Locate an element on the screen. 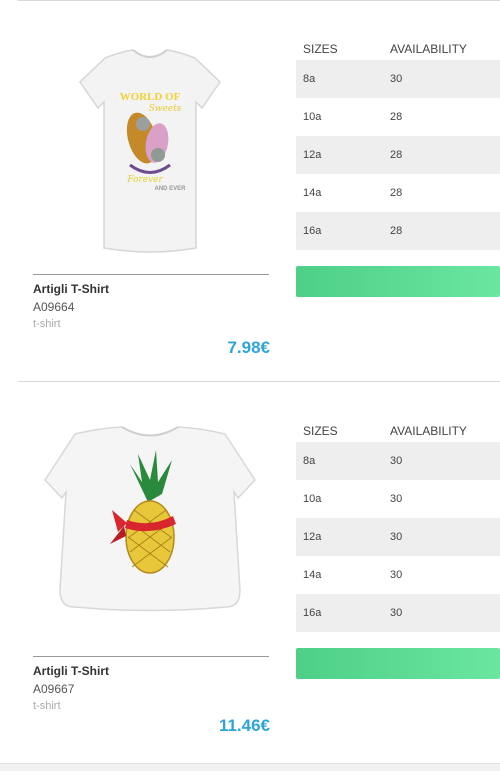 The width and height of the screenshot is (500, 771). tshirt-image: WORLD OF Sweets Forever AND EVER is located at coordinates (150, 151).